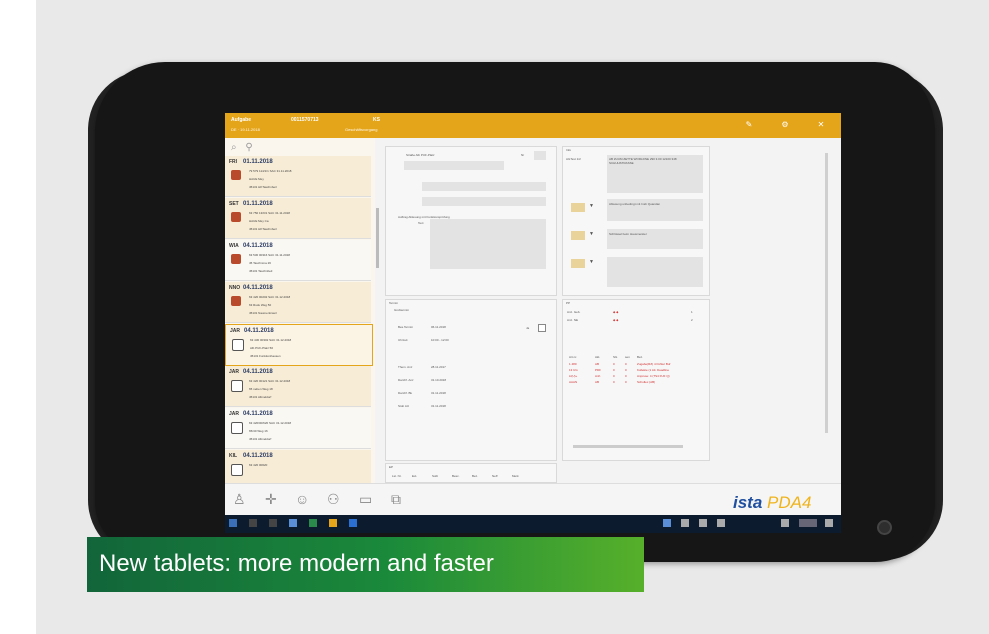 This screenshot has height=634, width=989. I want to click on pp-table-cell: AB, so click(597, 364).